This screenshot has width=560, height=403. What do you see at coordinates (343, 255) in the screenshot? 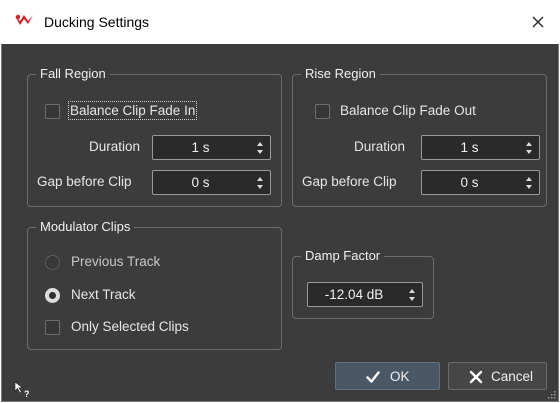
I see `damp-factor-title: Damp Factor` at bounding box center [343, 255].